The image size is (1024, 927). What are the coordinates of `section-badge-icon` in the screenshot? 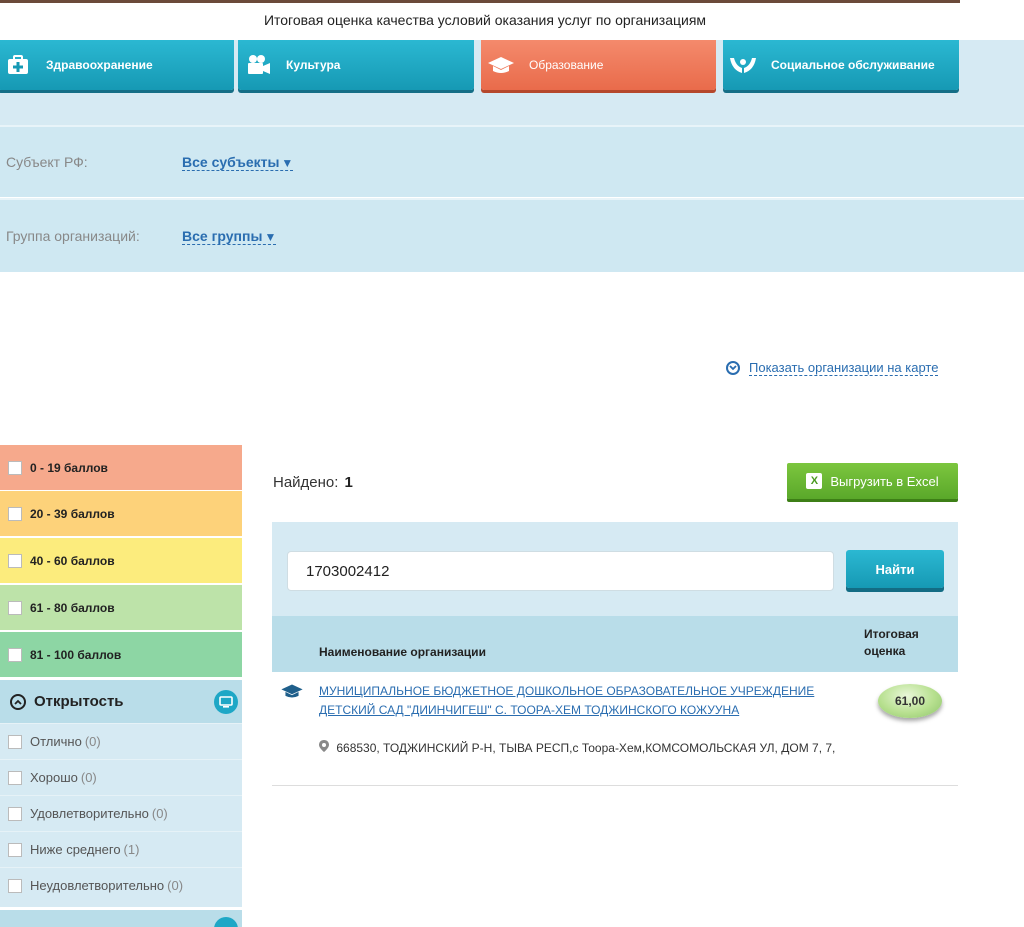 It's located at (226, 922).